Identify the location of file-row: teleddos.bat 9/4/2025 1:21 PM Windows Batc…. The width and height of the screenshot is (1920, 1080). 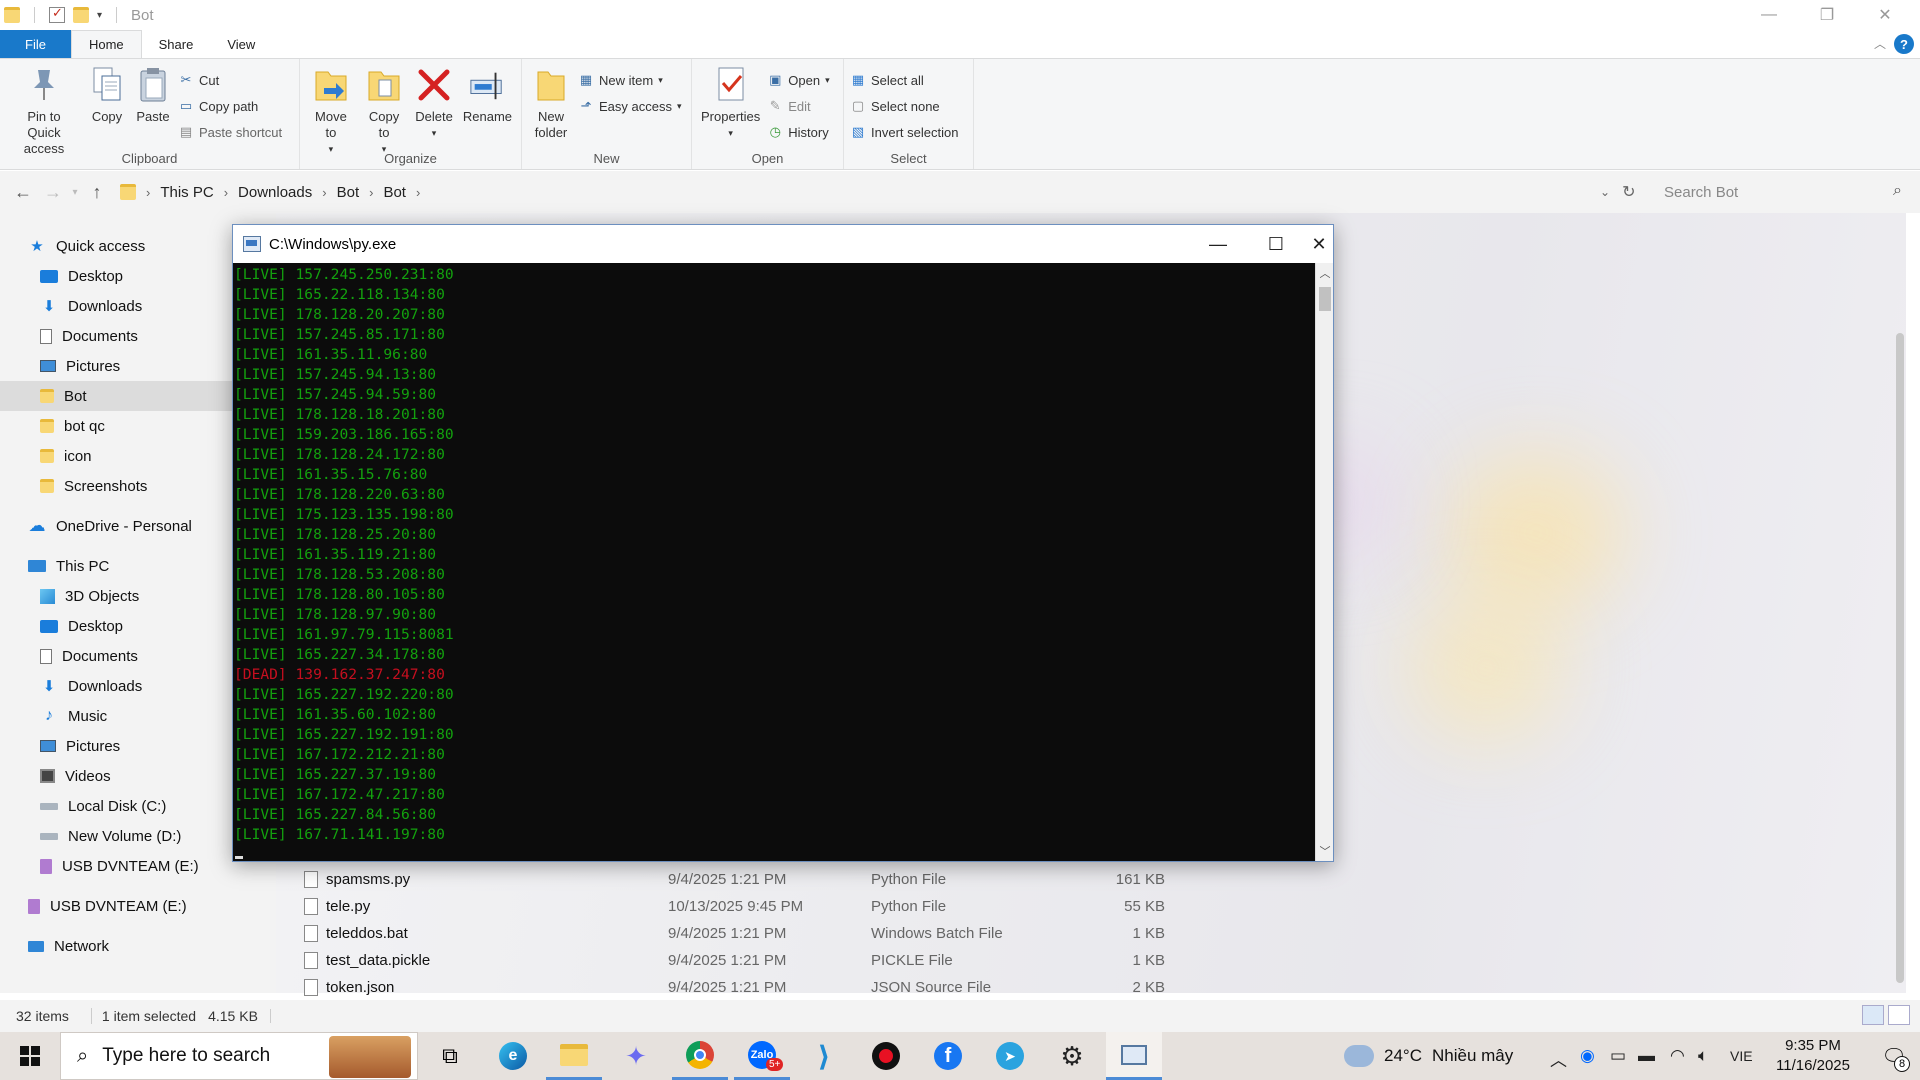
(750, 933).